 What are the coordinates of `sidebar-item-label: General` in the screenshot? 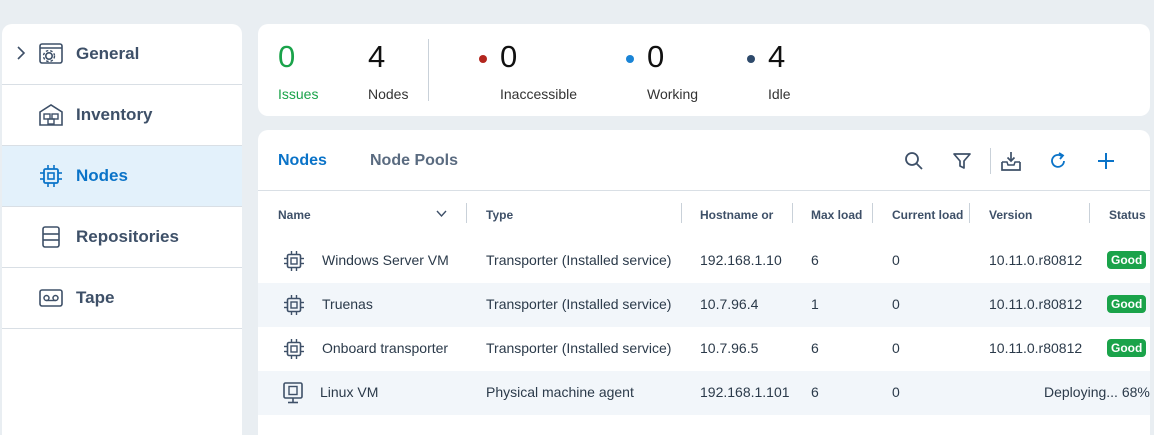 It's located at (108, 53).